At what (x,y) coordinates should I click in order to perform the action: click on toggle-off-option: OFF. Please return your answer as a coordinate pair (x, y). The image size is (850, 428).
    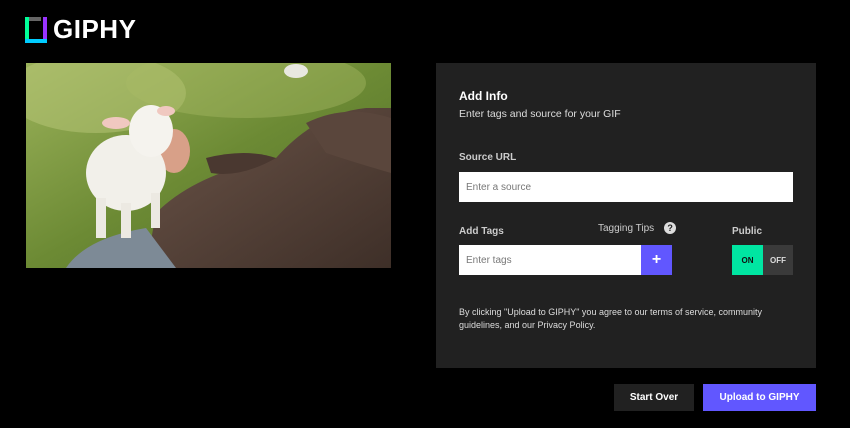
    Looking at the image, I should click on (778, 260).